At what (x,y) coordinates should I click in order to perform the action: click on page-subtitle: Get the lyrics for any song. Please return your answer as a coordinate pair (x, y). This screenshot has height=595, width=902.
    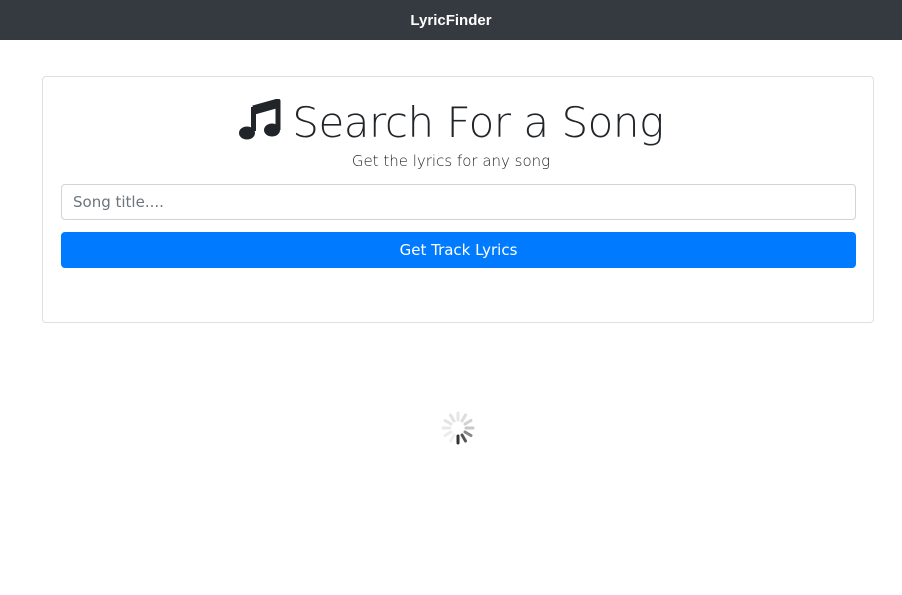
    Looking at the image, I should click on (451, 161).